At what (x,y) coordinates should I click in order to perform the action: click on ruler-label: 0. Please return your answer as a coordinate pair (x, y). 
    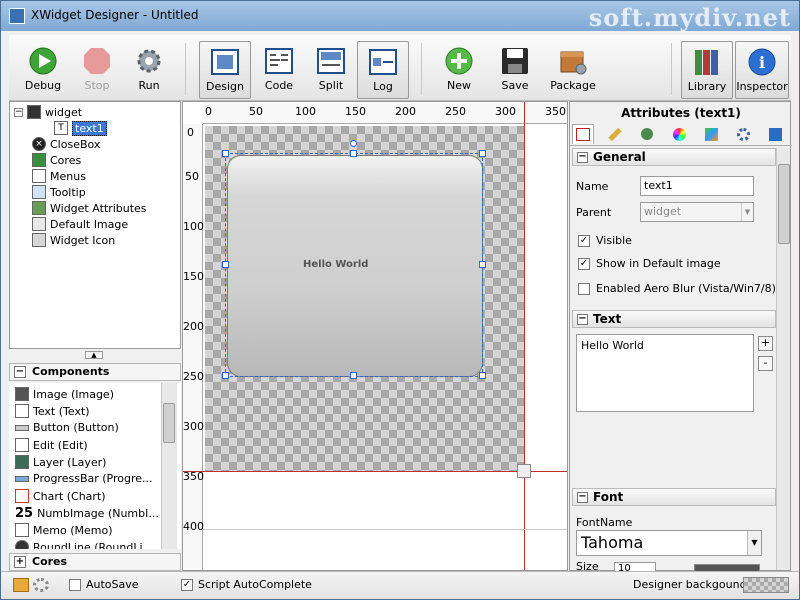
    Looking at the image, I should click on (208, 111).